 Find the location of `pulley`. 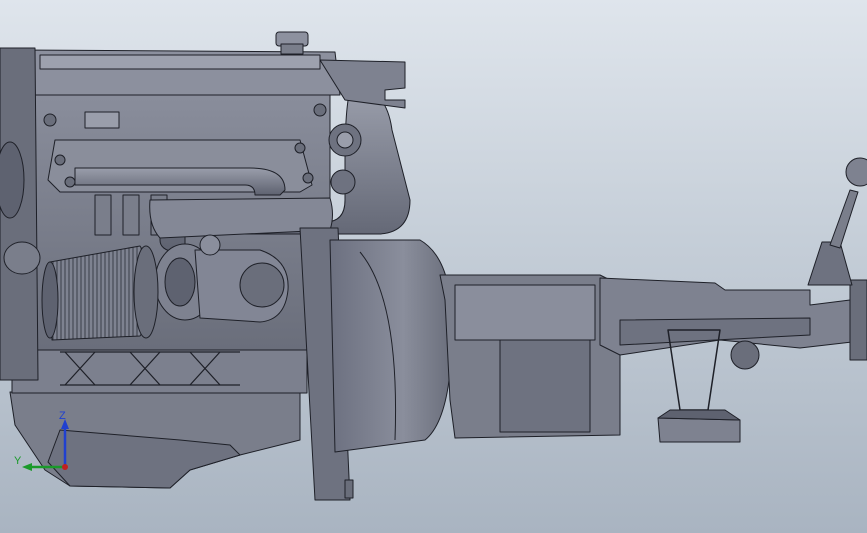

pulley is located at coordinates (12, 180).